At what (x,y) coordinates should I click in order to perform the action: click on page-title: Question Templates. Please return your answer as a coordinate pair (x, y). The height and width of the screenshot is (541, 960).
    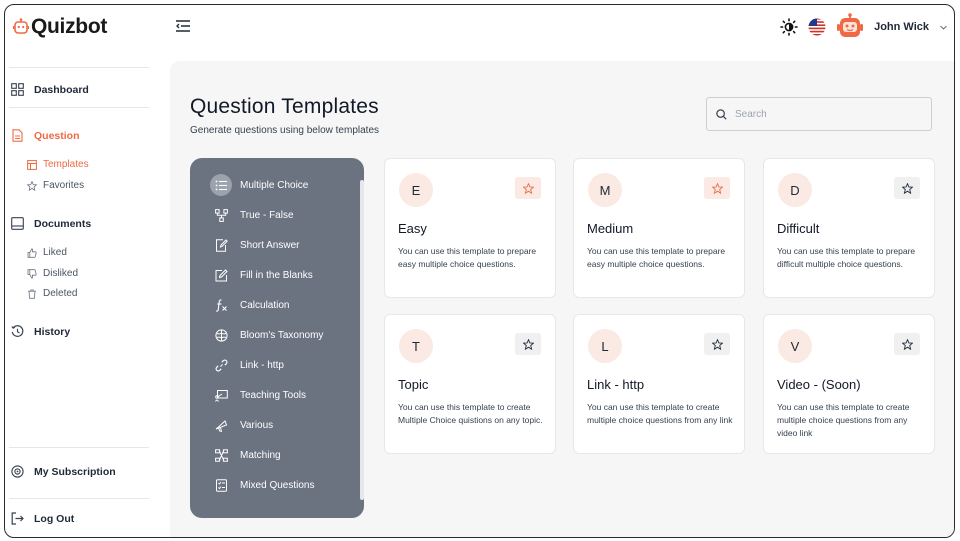
    Looking at the image, I should click on (284, 106).